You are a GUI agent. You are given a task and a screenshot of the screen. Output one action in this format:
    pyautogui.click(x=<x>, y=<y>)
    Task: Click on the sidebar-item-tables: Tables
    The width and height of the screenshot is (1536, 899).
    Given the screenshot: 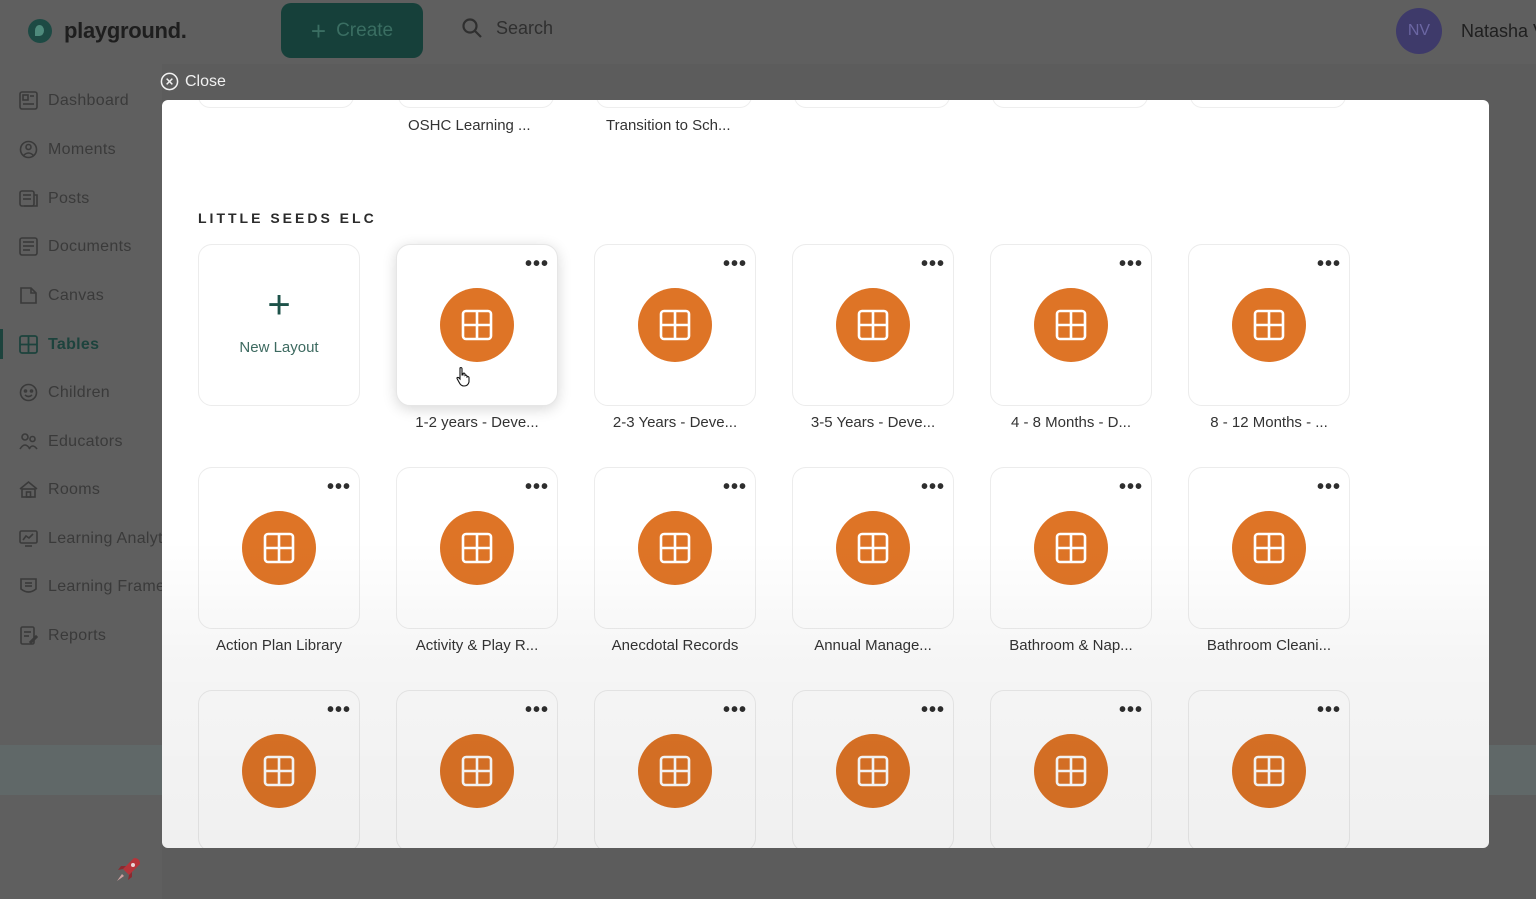 What is the action you would take?
    pyautogui.click(x=58, y=344)
    